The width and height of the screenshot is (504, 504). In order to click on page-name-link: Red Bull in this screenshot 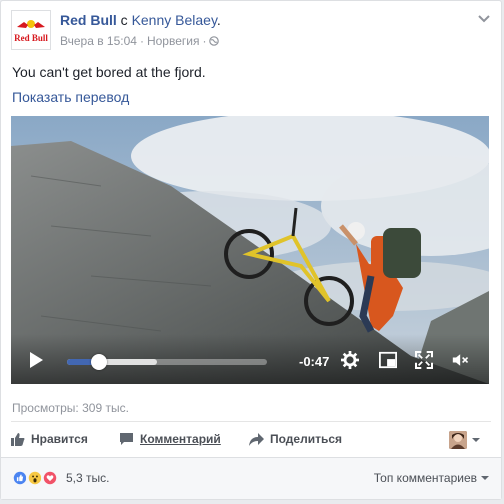, I will do `click(88, 20)`.